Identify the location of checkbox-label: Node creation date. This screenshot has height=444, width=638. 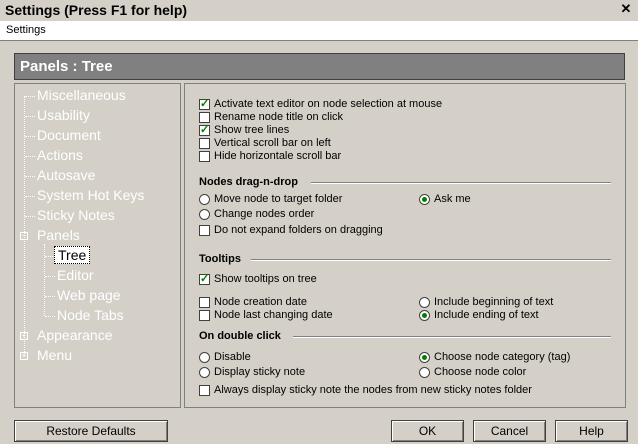
(260, 302).